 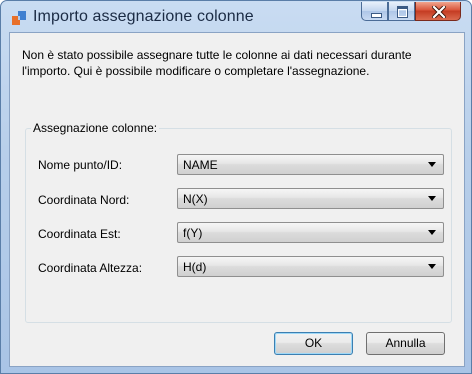 I want to click on maximize-icon, so click(x=402, y=12).